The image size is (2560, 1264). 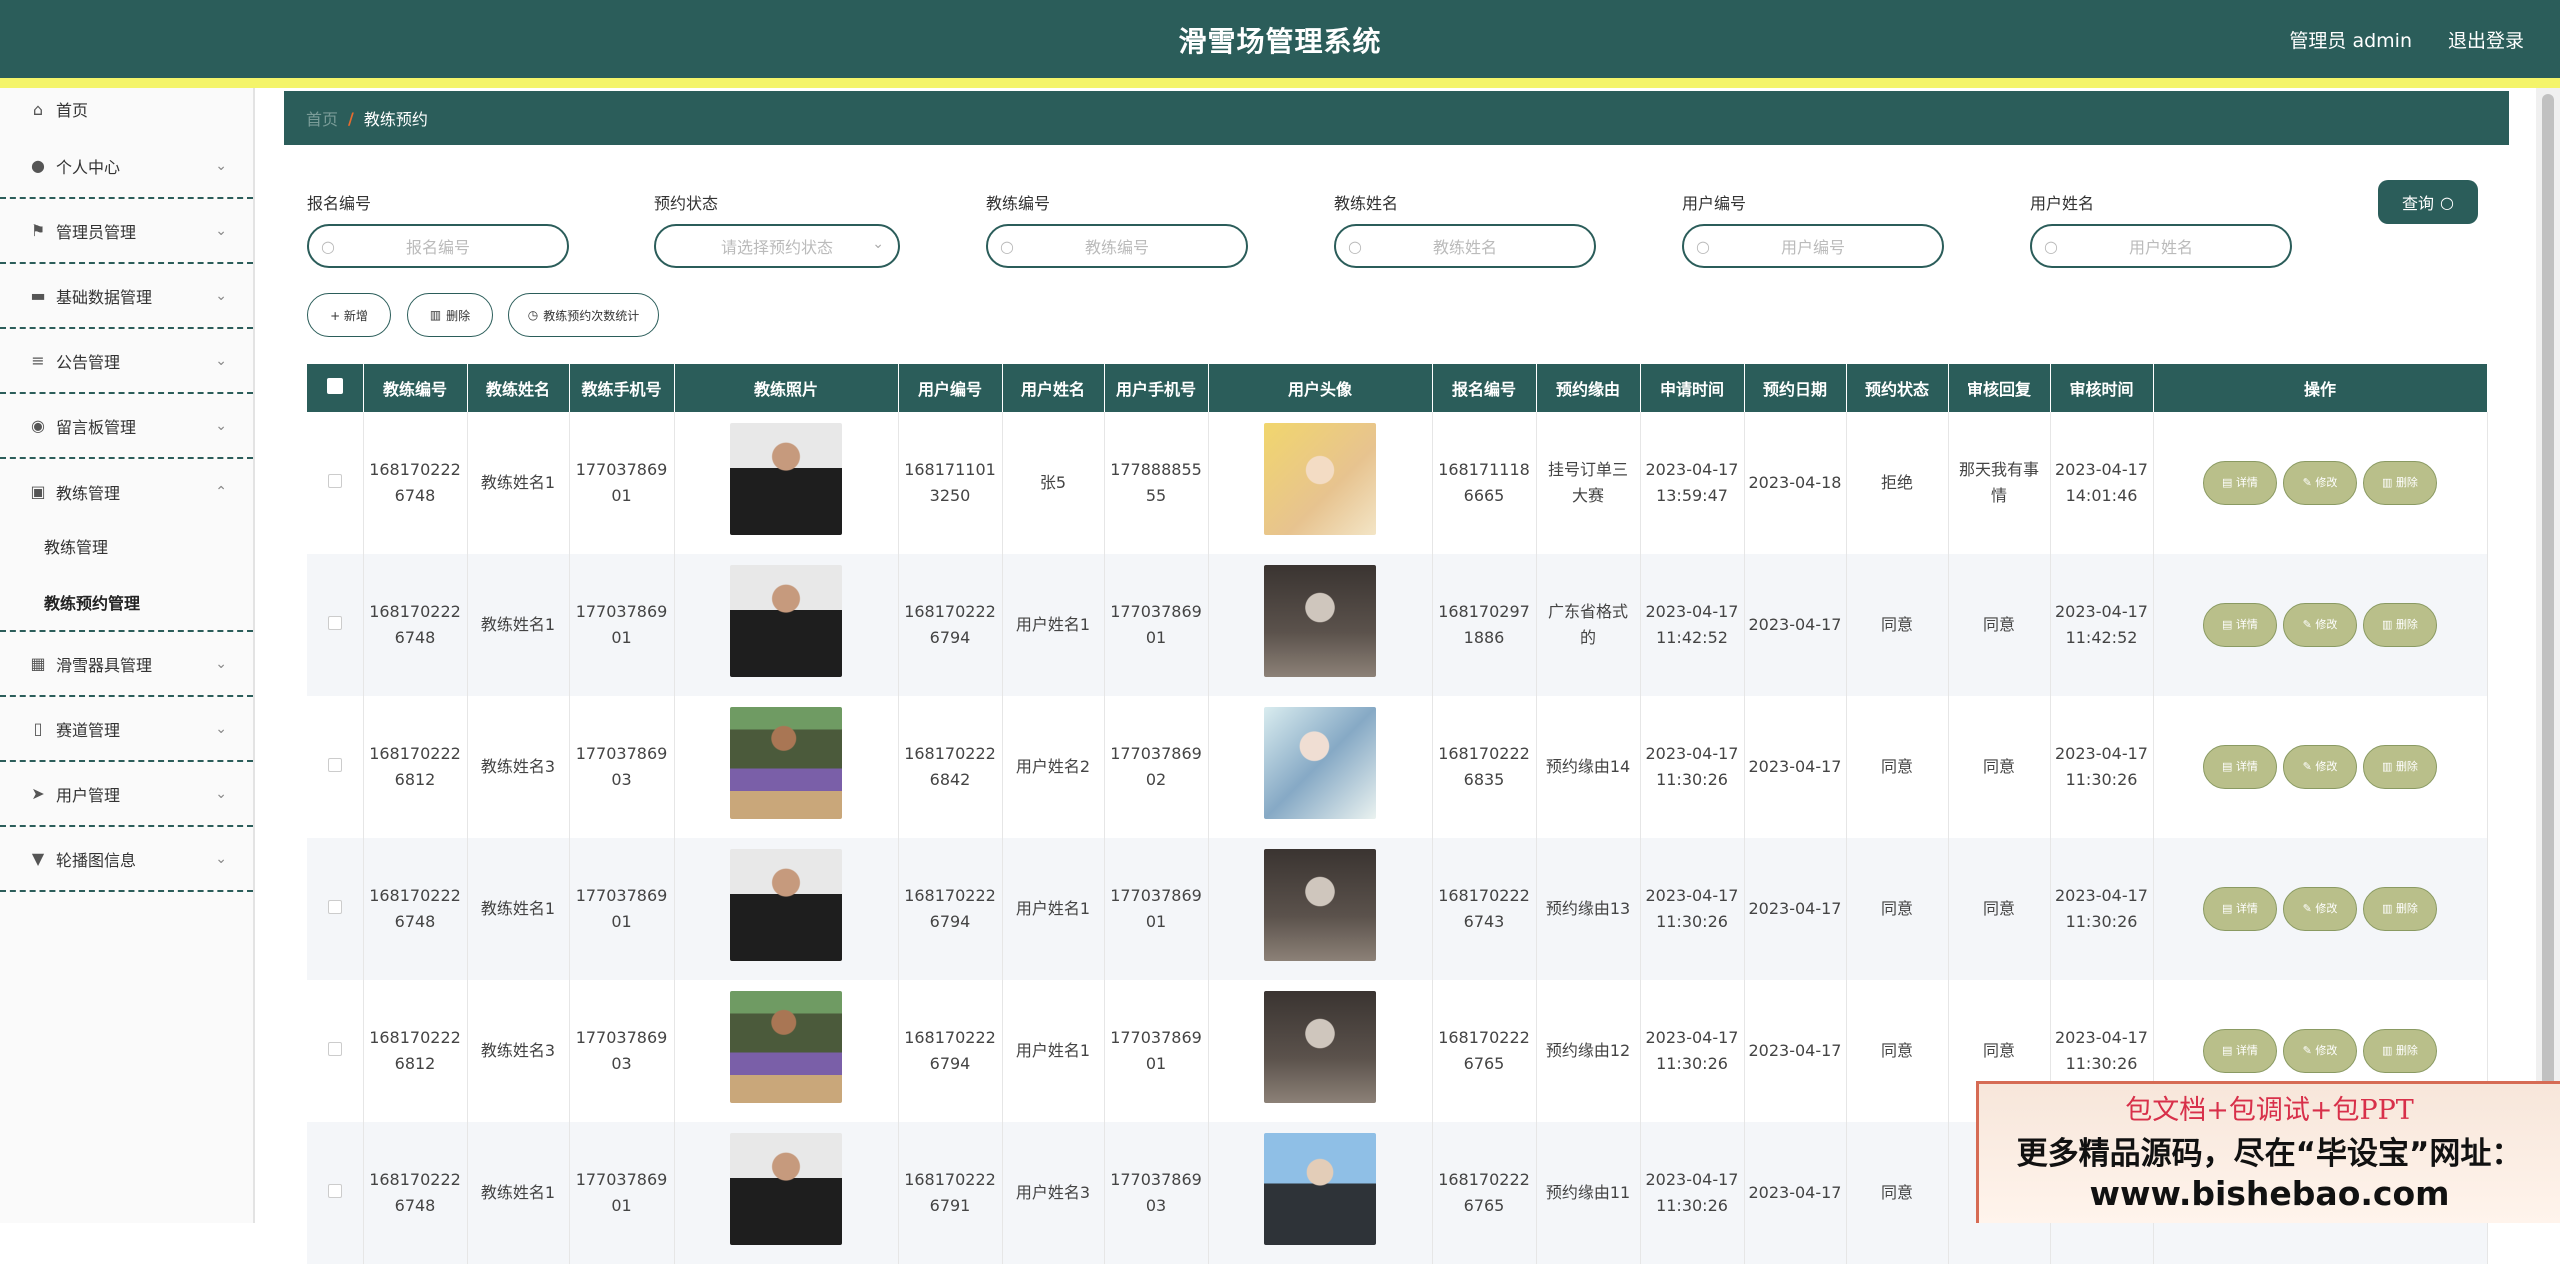 I want to click on coach-no-input: ○ 教练编号, so click(x=1117, y=246).